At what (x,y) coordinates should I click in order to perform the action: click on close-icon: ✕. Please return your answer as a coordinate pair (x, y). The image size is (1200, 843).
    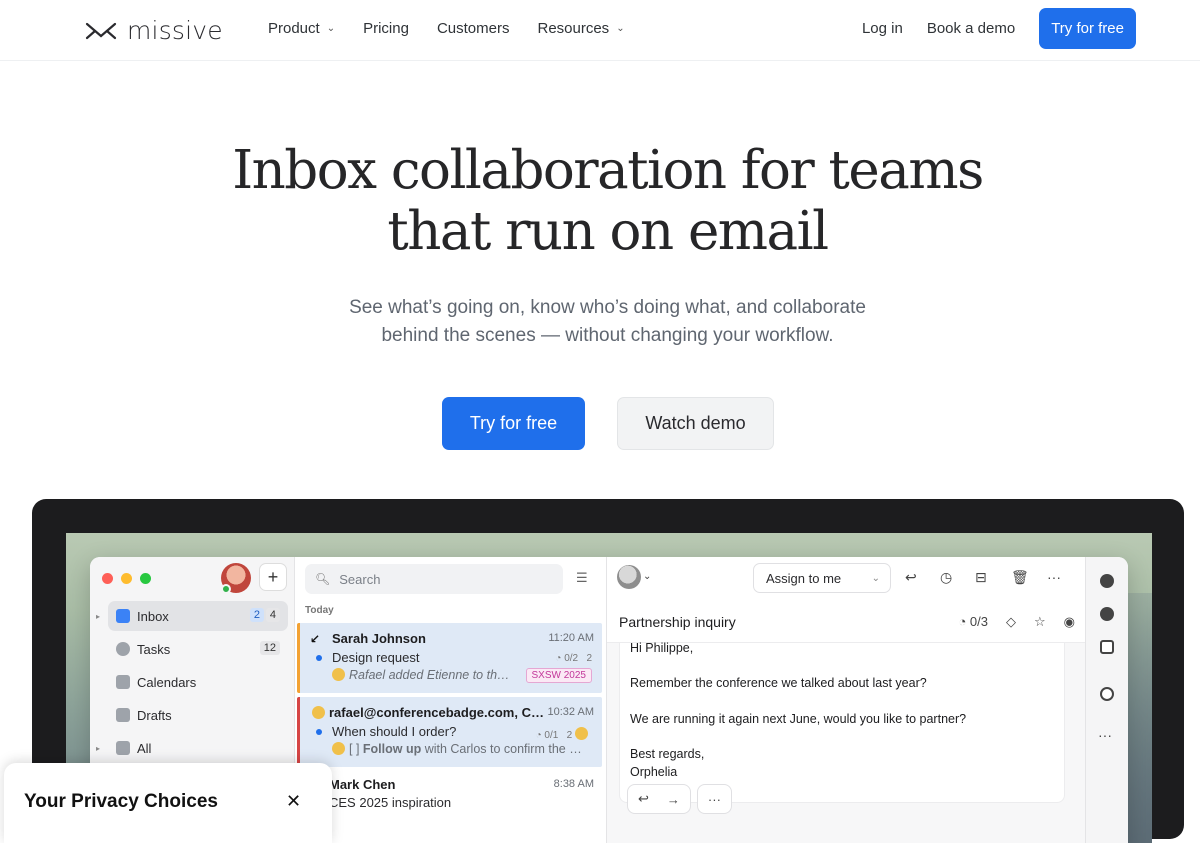
    Looking at the image, I should click on (293, 801).